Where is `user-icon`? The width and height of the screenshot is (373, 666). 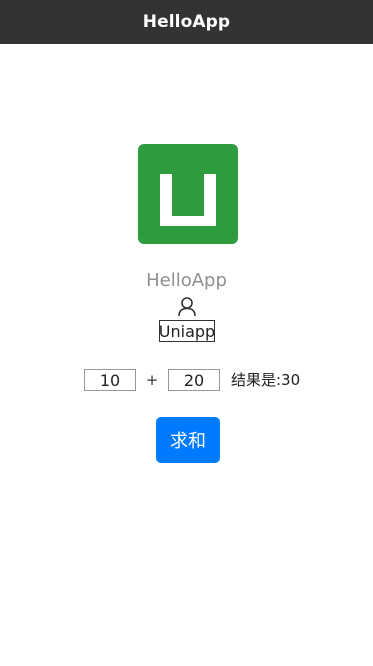 user-icon is located at coordinates (187, 307).